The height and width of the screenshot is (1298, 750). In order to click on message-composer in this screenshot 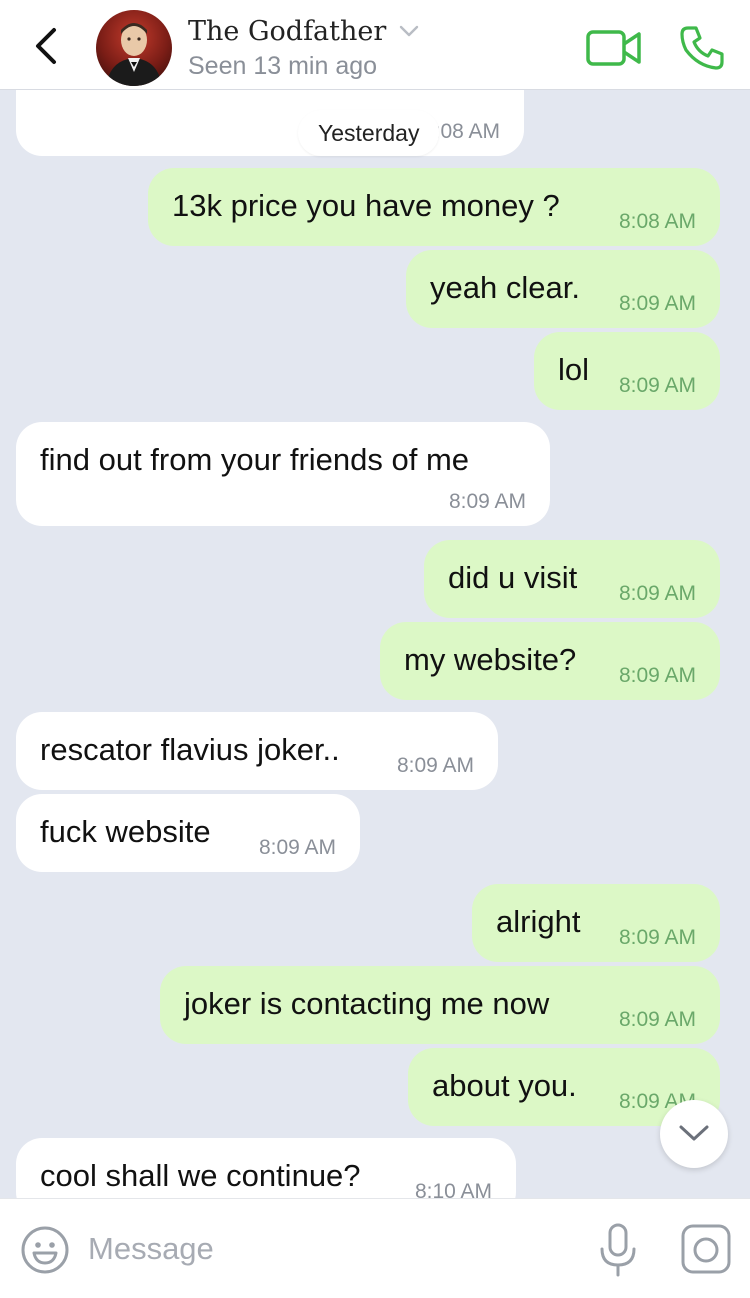, I will do `click(375, 1248)`.